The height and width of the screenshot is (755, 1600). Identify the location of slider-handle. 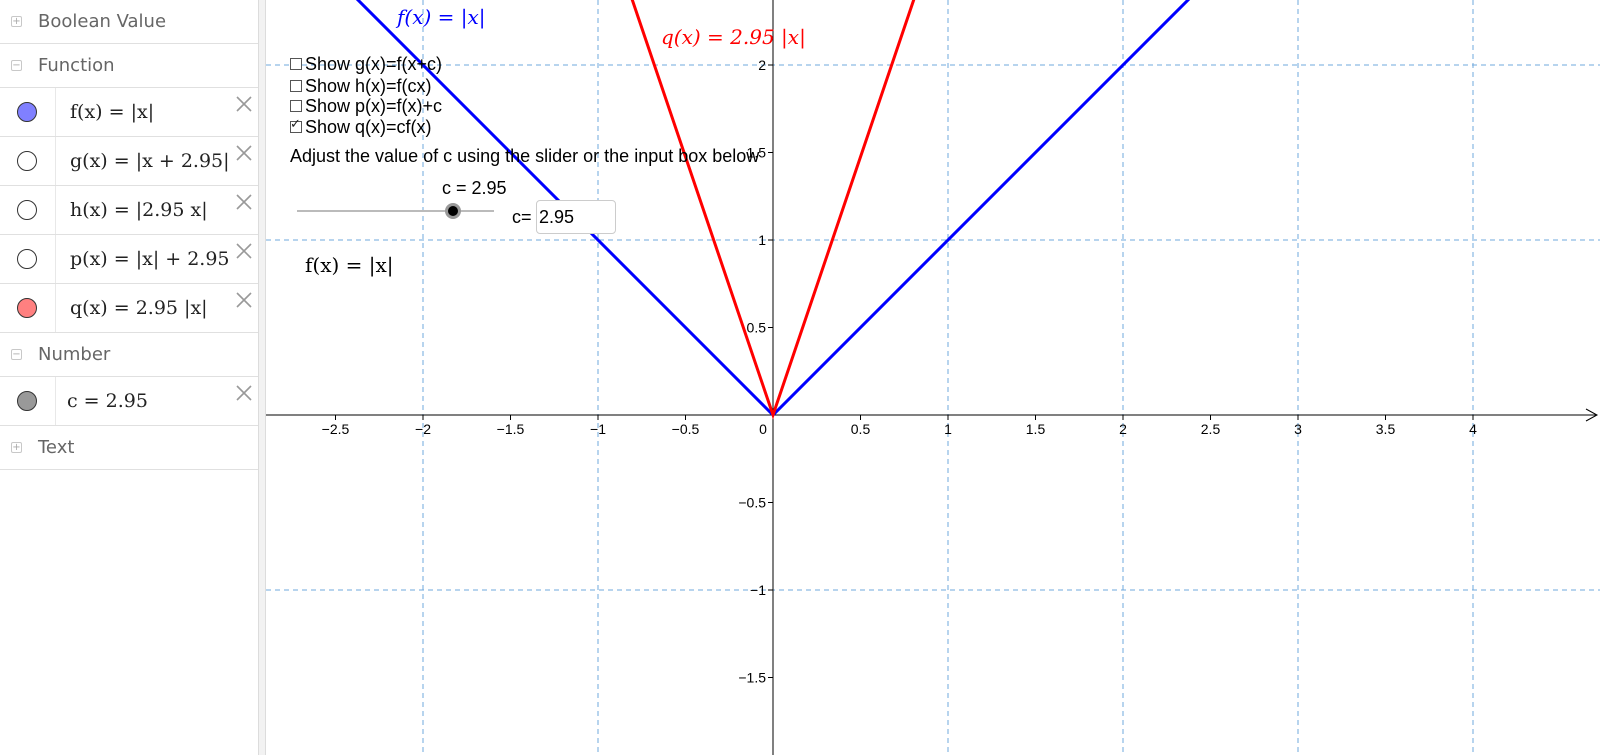
(453, 211).